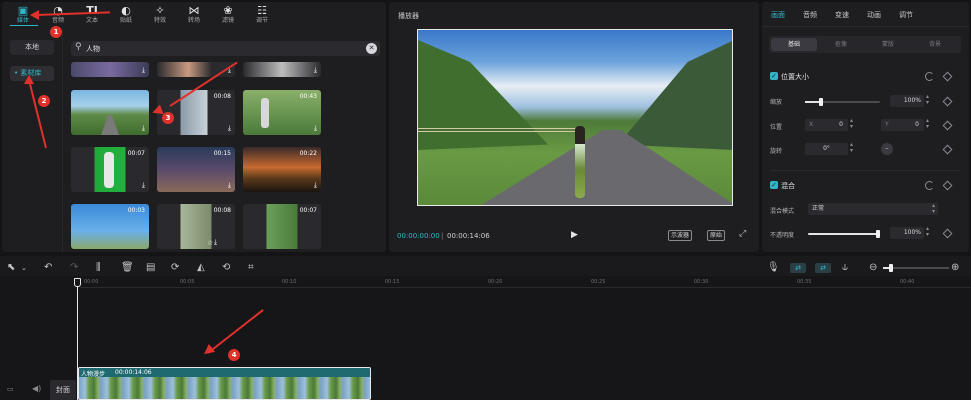  I want to click on opacity-value: 100%, so click(912, 232).